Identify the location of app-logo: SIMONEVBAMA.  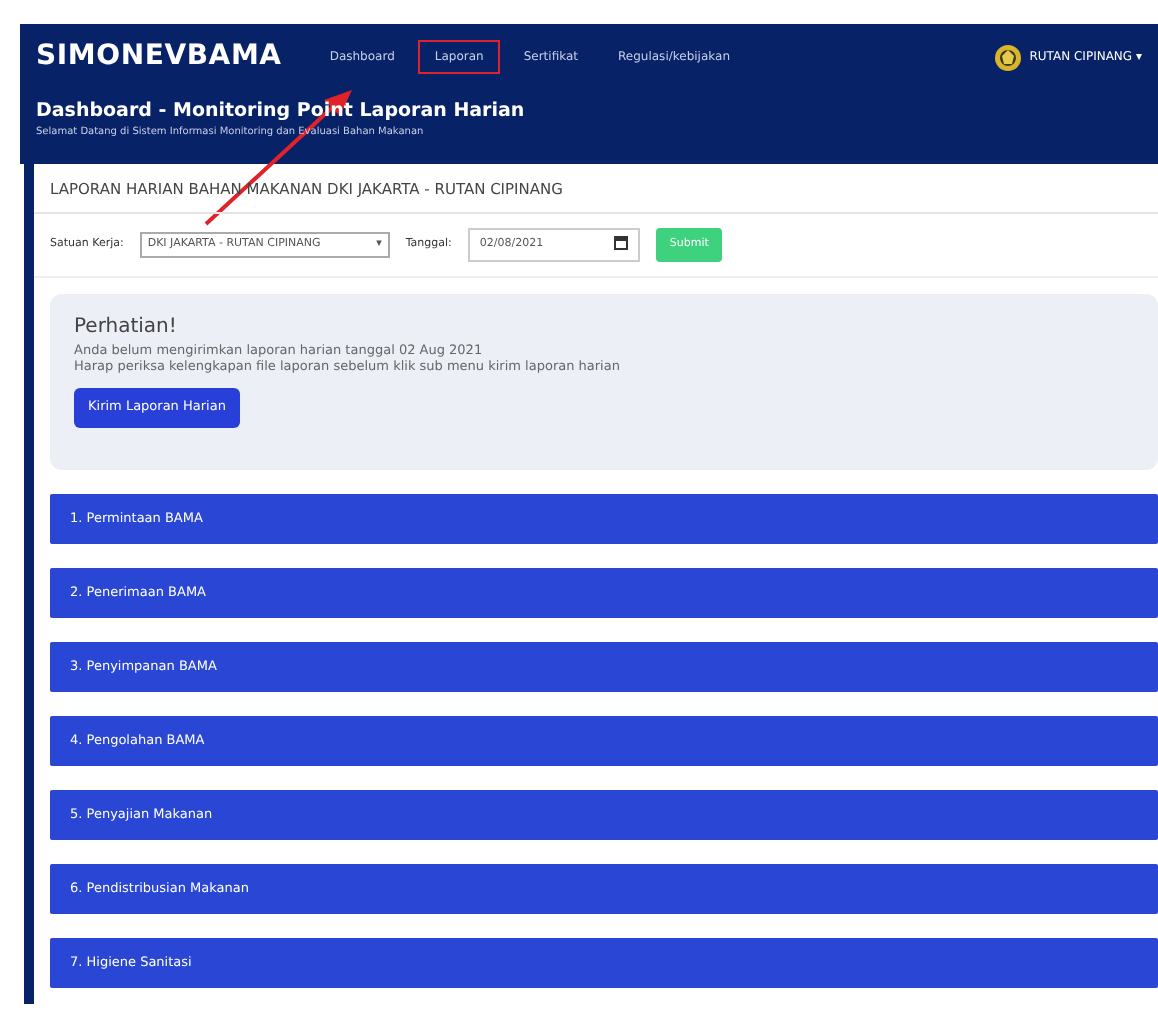
(159, 57).